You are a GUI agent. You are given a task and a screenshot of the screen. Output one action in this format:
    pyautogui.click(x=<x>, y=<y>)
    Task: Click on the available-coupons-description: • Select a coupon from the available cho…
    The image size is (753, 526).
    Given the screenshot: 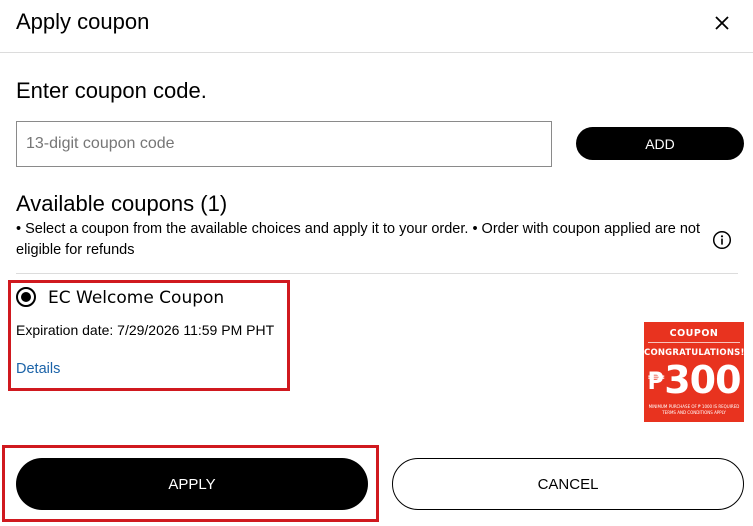 What is the action you would take?
    pyautogui.click(x=358, y=239)
    